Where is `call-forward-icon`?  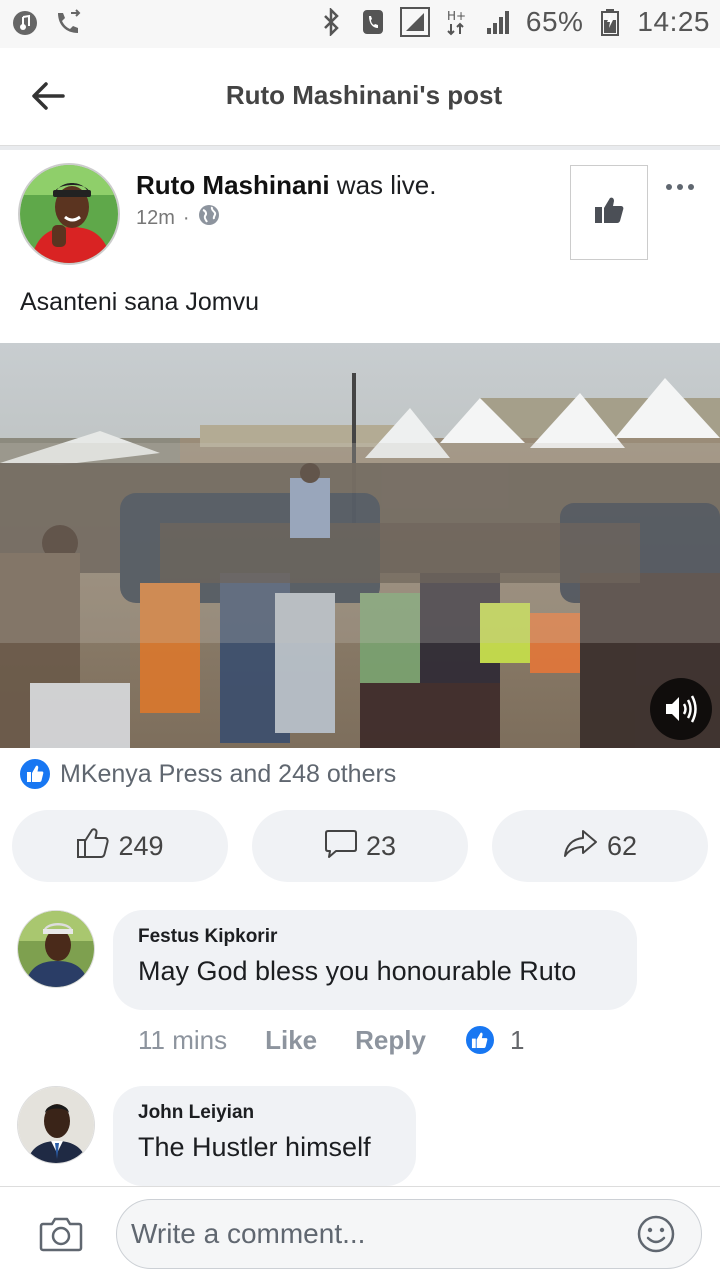 call-forward-icon is located at coordinates (69, 23).